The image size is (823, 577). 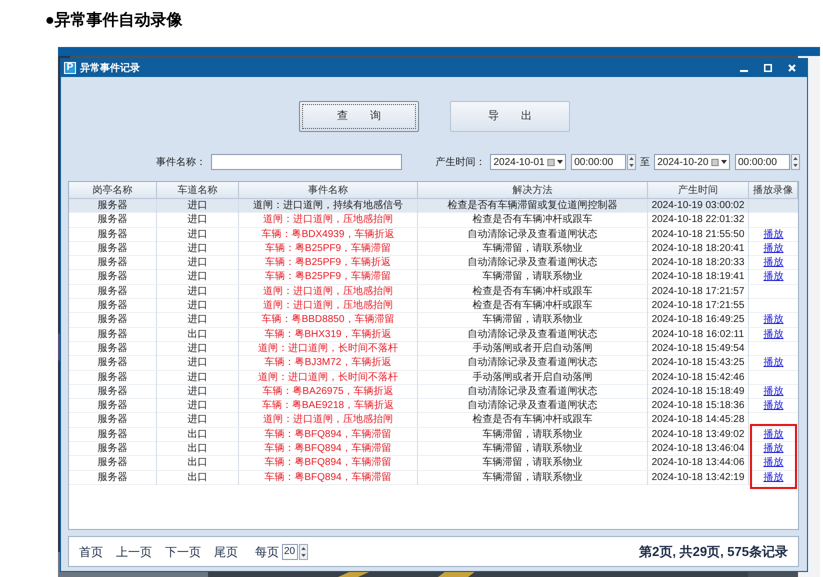 I want to click on table-row: 服务器 进口 车辆：粤BA26975，车辆折返 自动清除记录及查看道闸状态 2024-10-18 15:18:49 播放, so click(x=433, y=392).